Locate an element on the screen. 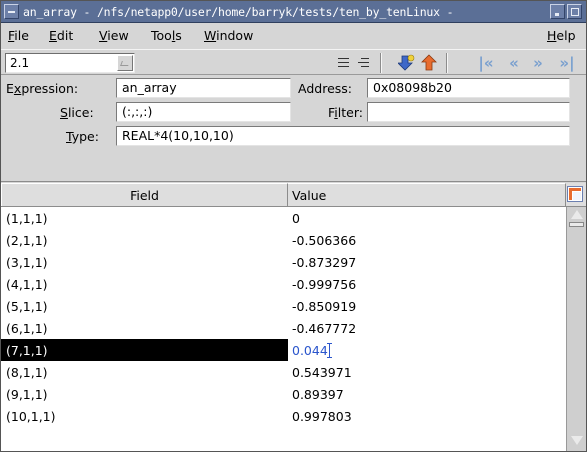 Image resolution: width=587 pixels, height=452 pixels. maximize-button is located at coordinates (574, 11).